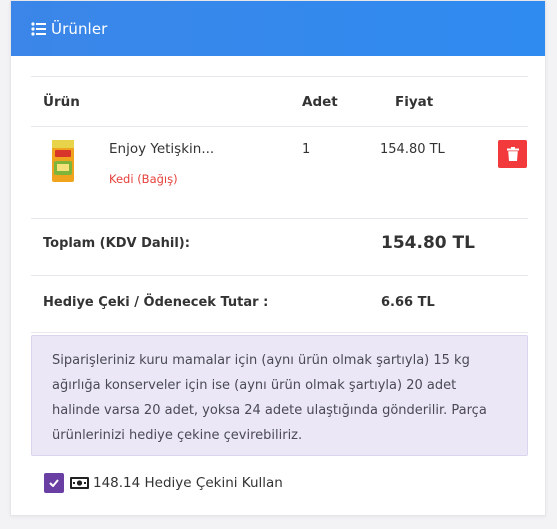  I want to click on delete-item-button, so click(512, 154).